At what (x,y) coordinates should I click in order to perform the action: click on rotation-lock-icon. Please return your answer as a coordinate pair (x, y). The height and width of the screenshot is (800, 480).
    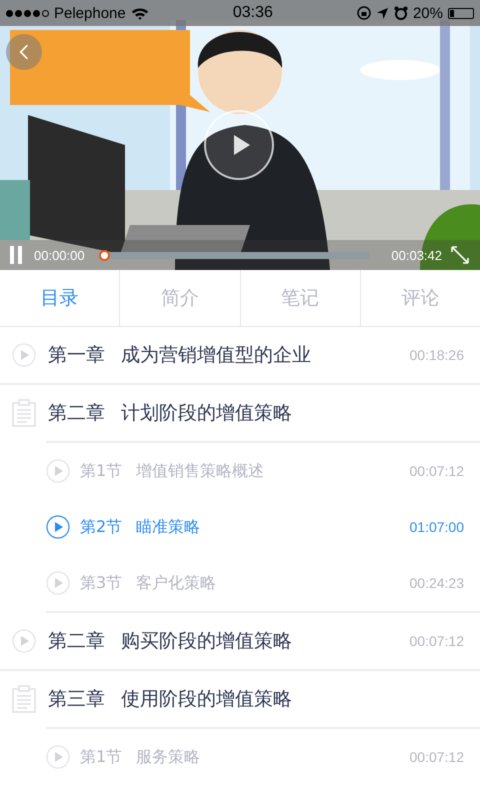
    Looking at the image, I should click on (363, 13).